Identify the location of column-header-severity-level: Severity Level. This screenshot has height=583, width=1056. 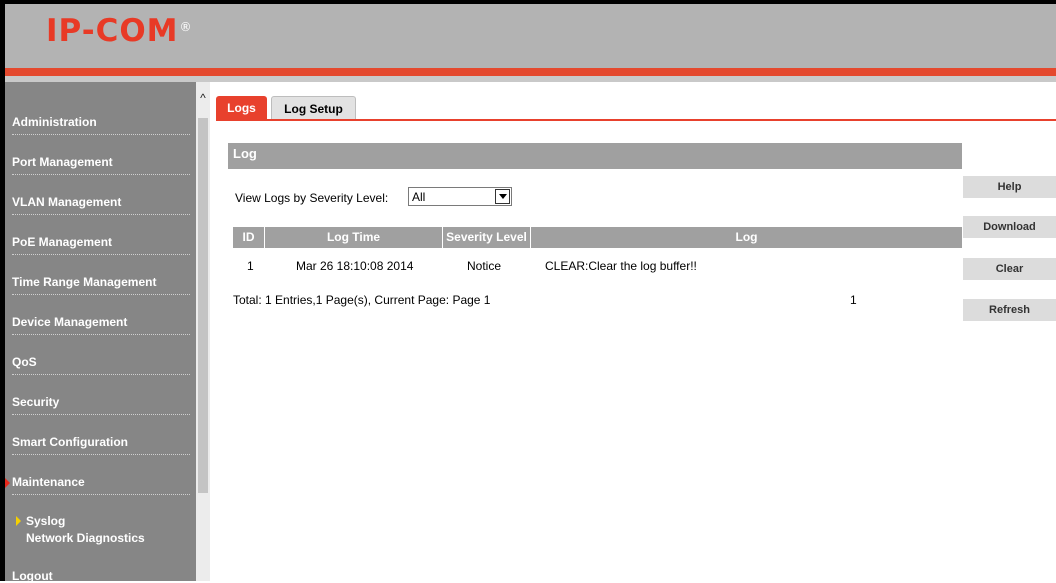
(487, 237).